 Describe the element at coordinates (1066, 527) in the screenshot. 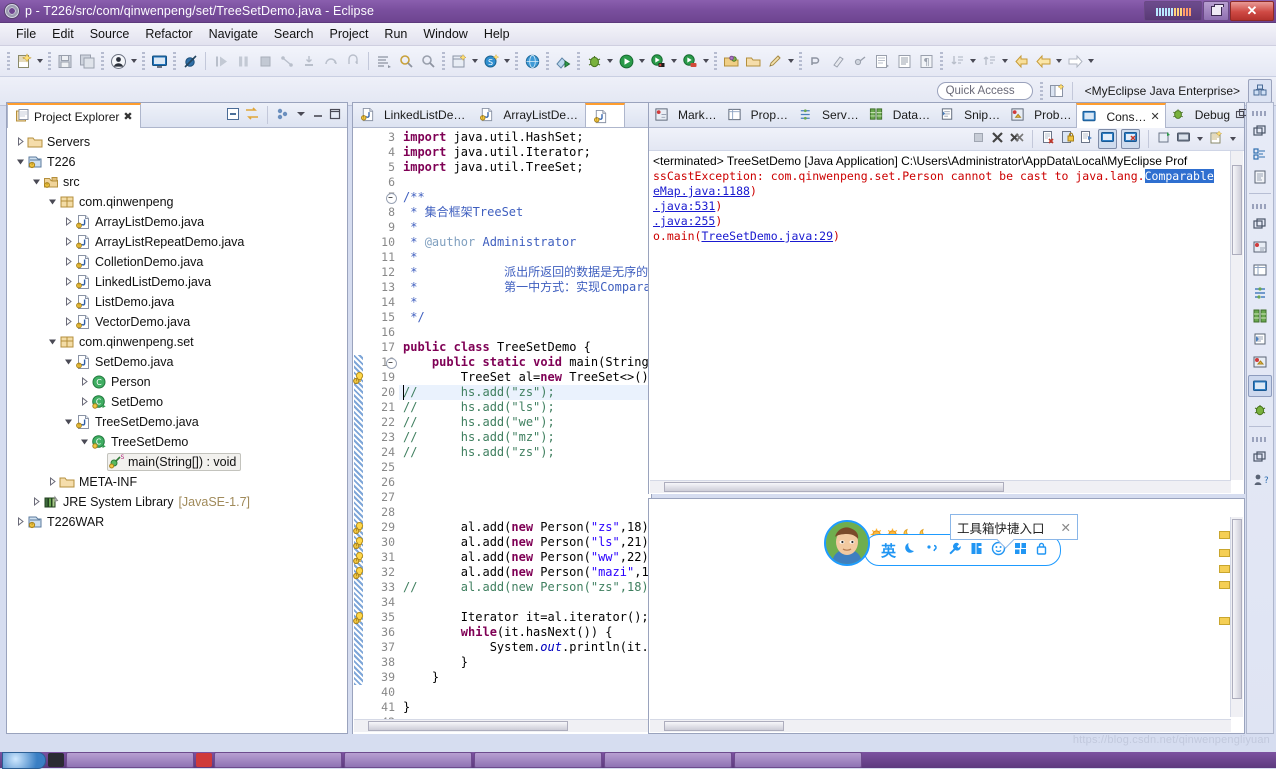

I see `close-icon: ✕` at that location.